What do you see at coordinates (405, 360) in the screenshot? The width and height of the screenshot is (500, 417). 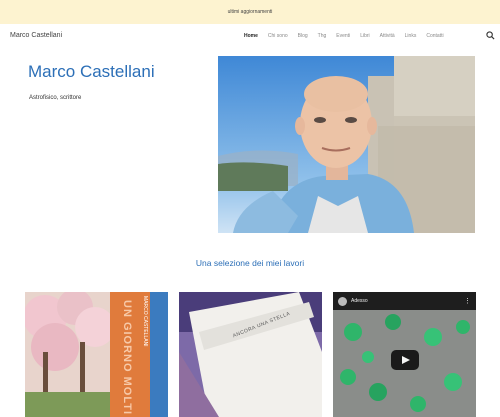 I see `play-icon` at bounding box center [405, 360].